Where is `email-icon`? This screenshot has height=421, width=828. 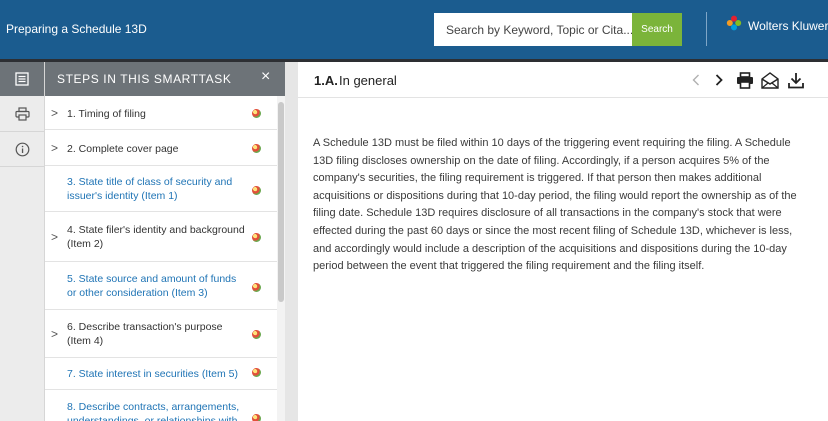 email-icon is located at coordinates (770, 80).